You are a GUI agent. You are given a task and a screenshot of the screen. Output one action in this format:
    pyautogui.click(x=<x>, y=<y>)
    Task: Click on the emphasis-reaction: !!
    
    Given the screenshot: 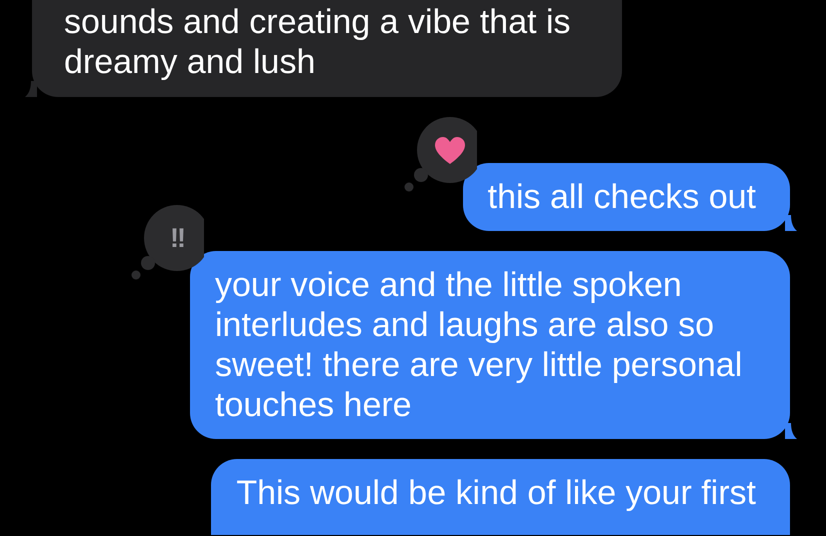 What is the action you would take?
    pyautogui.click(x=177, y=238)
    